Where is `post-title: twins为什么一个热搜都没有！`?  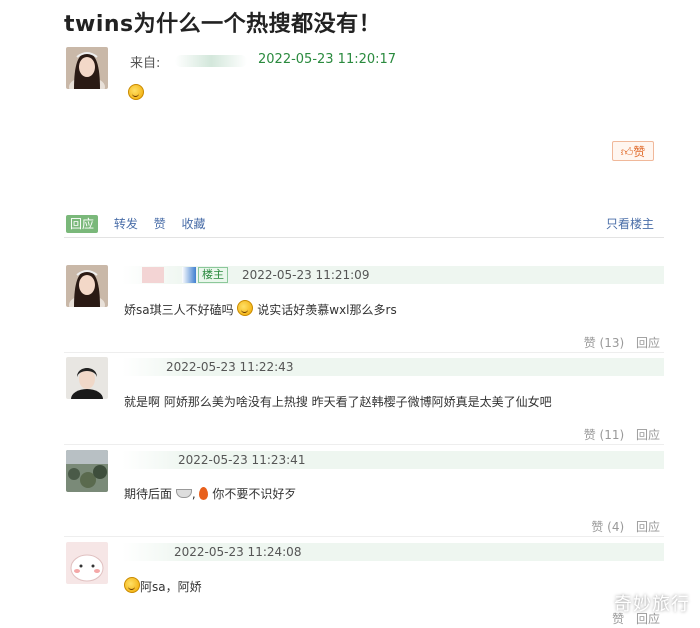 post-title: twins为什么一个热搜都没有！ is located at coordinates (223, 24).